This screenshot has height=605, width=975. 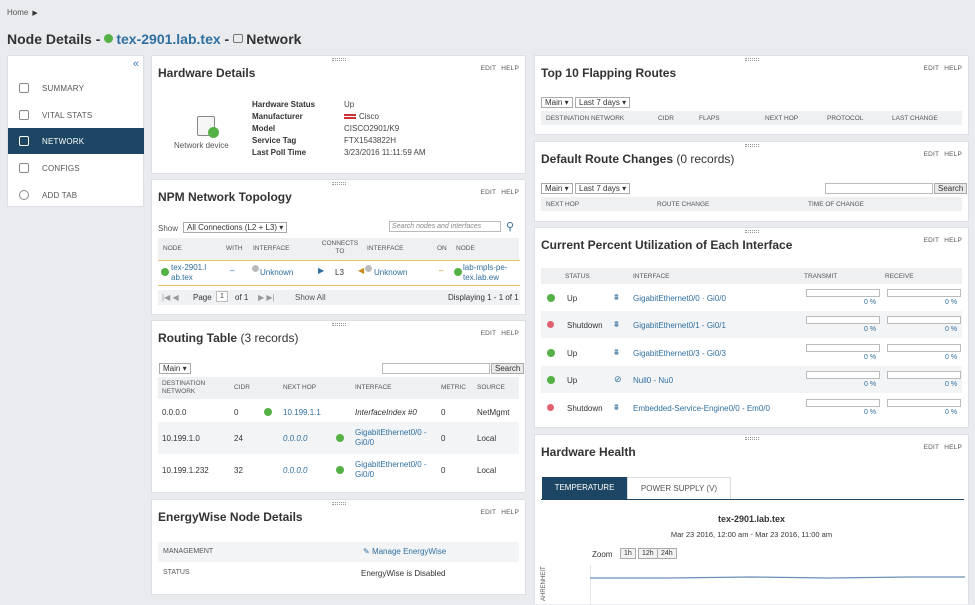 I want to click on nav-item-summary: SUMMARY, so click(x=76, y=88).